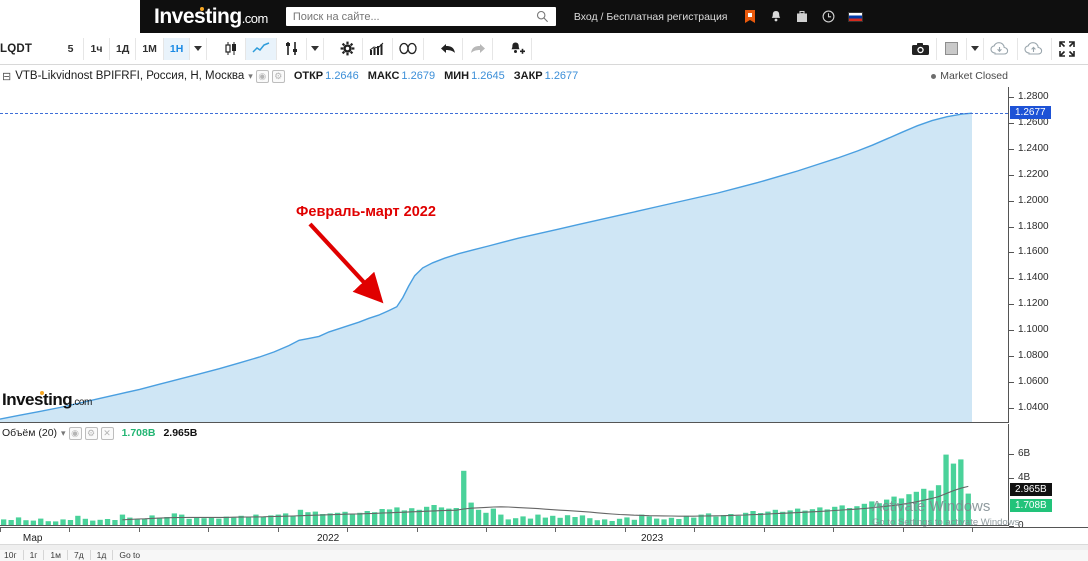 The image size is (1088, 561). I want to click on ohlc-open-label: ОТКР, so click(308, 76).